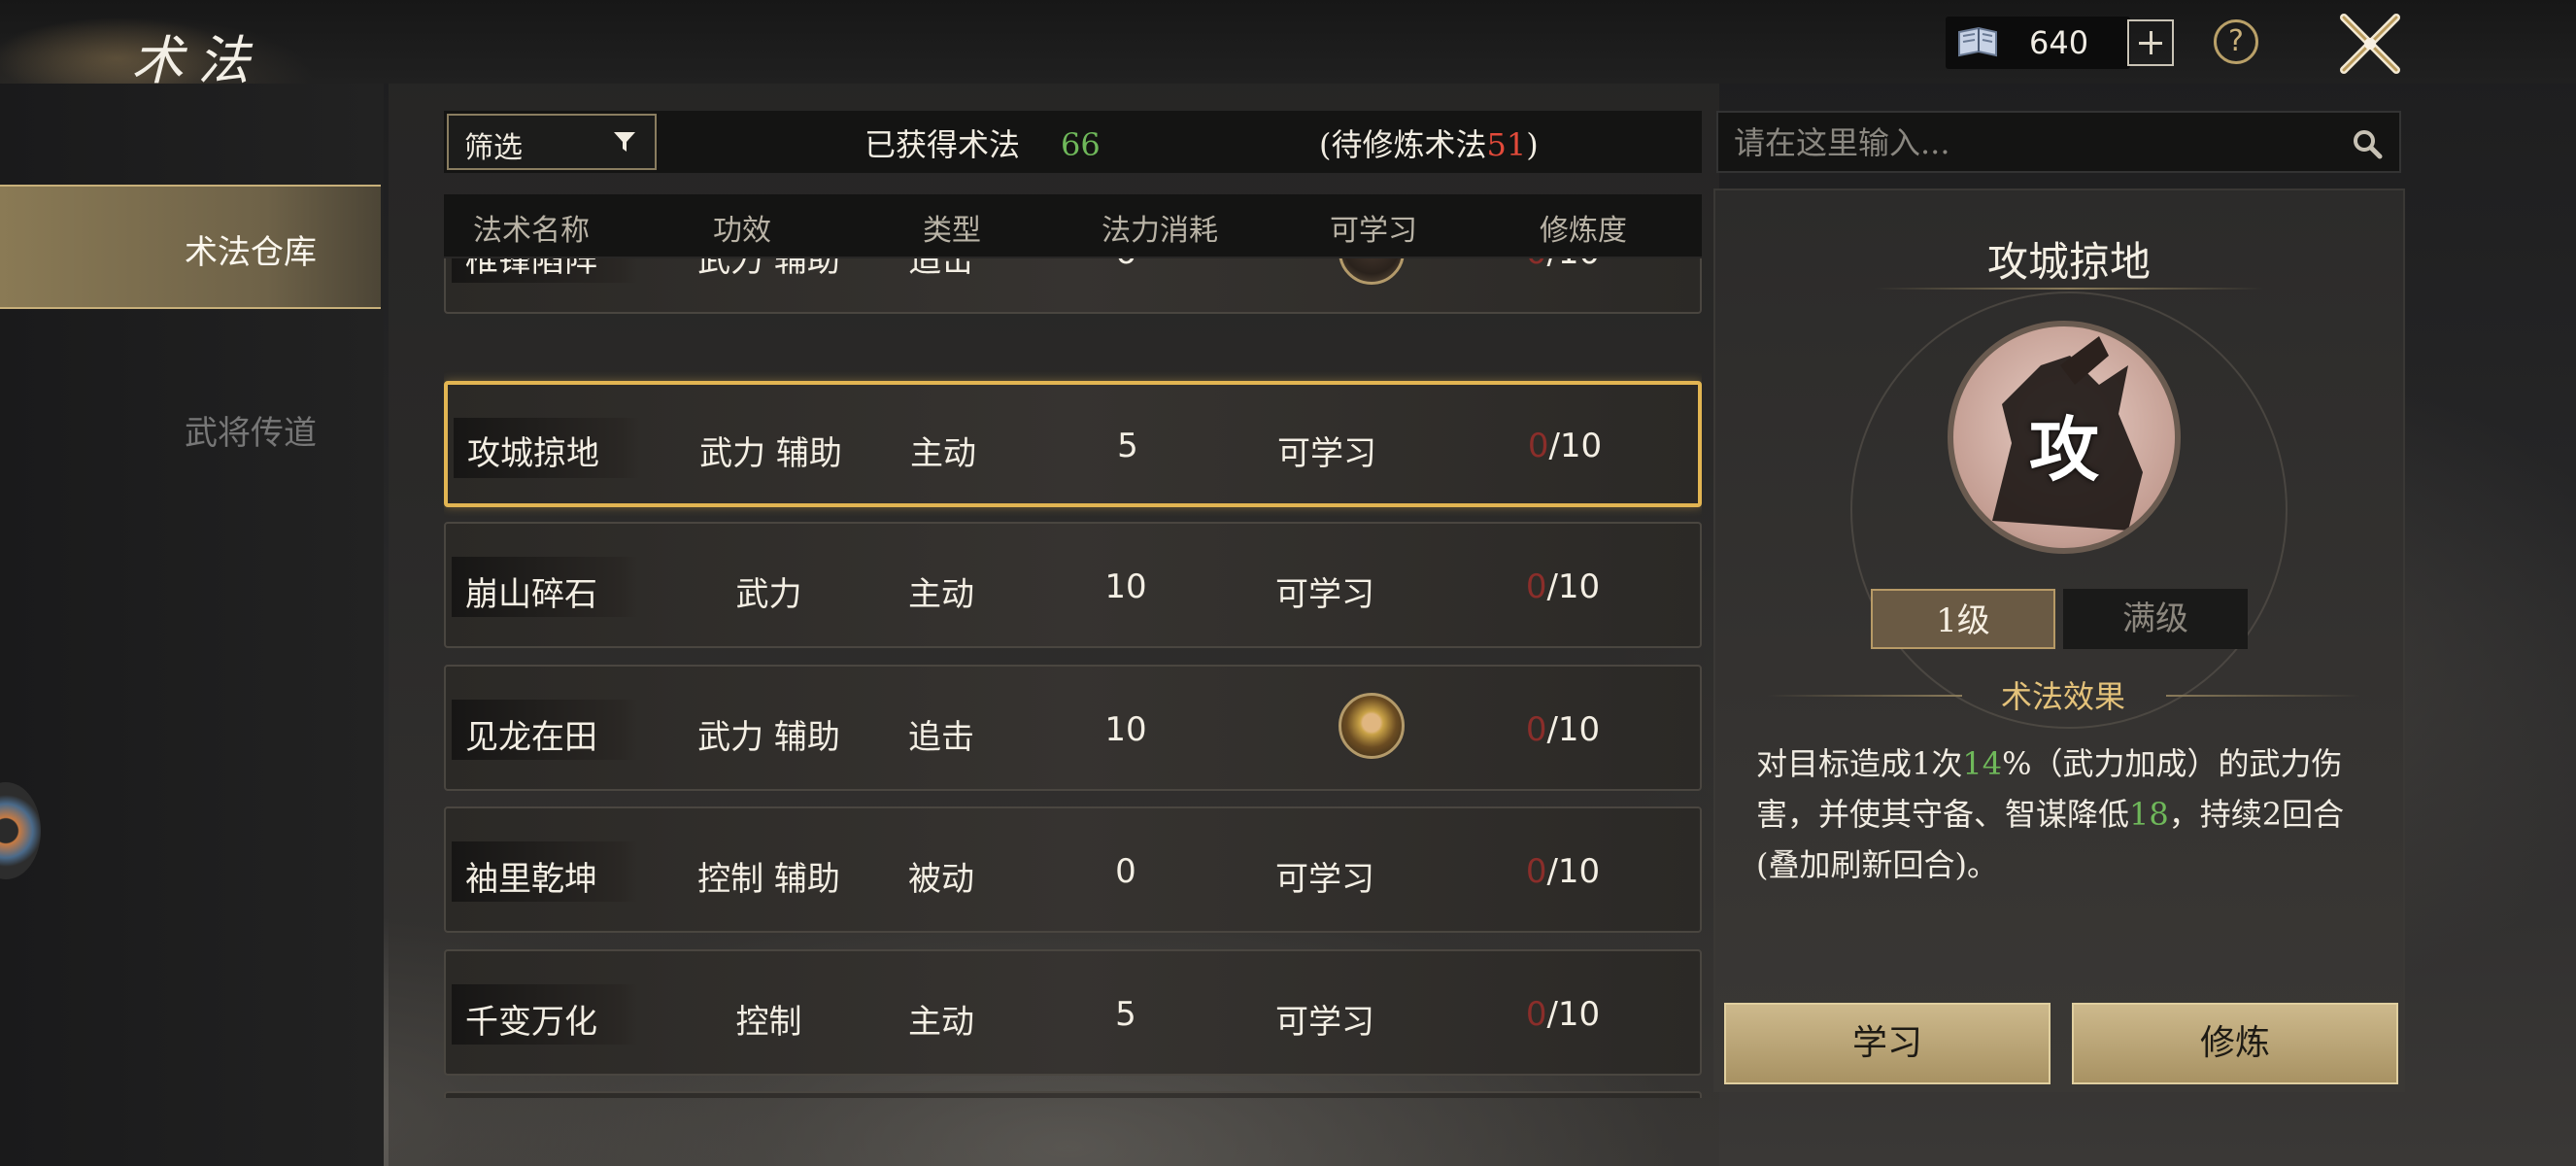 The width and height of the screenshot is (2576, 1166). What do you see at coordinates (2367, 143) in the screenshot?
I see `search-icon` at bounding box center [2367, 143].